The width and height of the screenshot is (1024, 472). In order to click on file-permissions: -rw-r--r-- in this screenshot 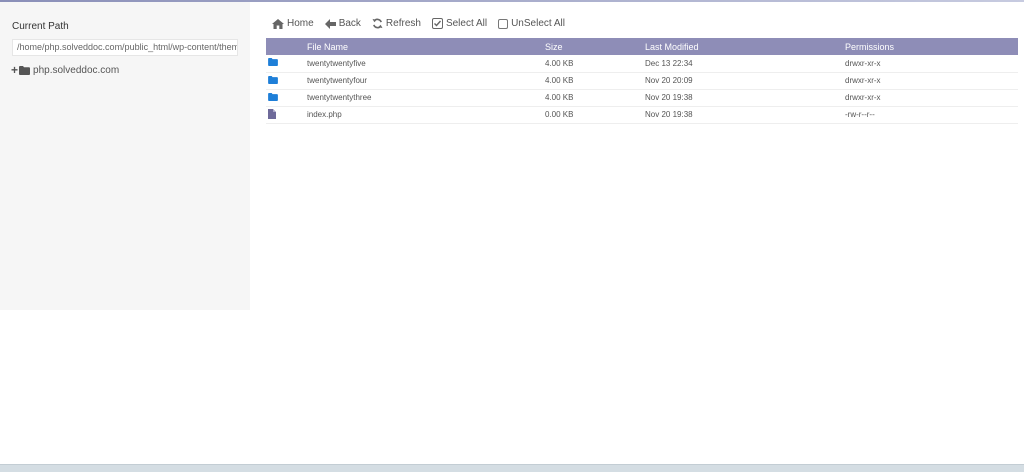, I will do `click(931, 115)`.